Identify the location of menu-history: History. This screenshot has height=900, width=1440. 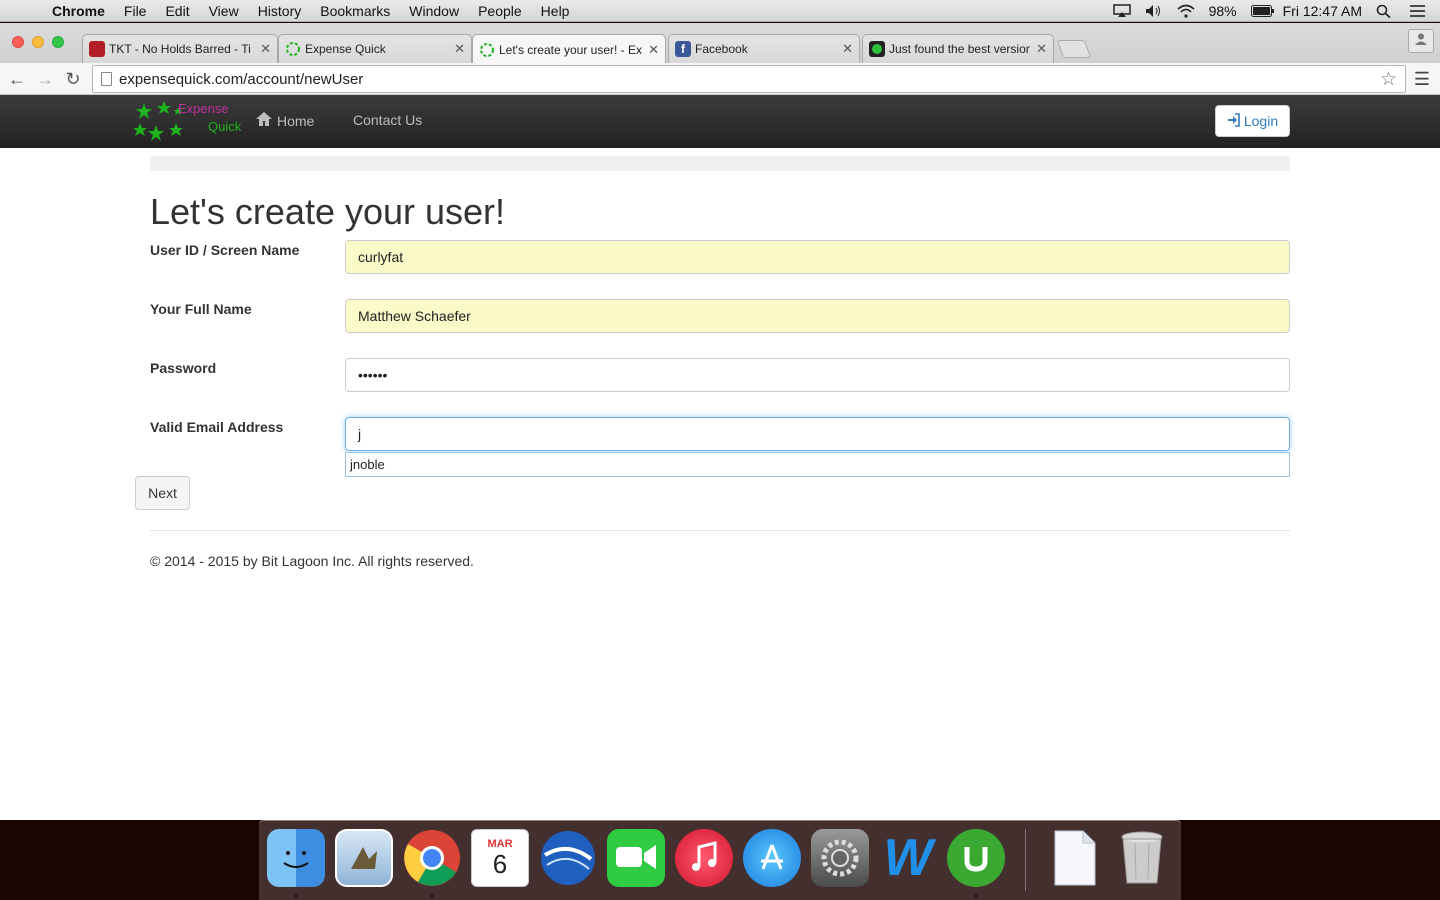
(280, 11).